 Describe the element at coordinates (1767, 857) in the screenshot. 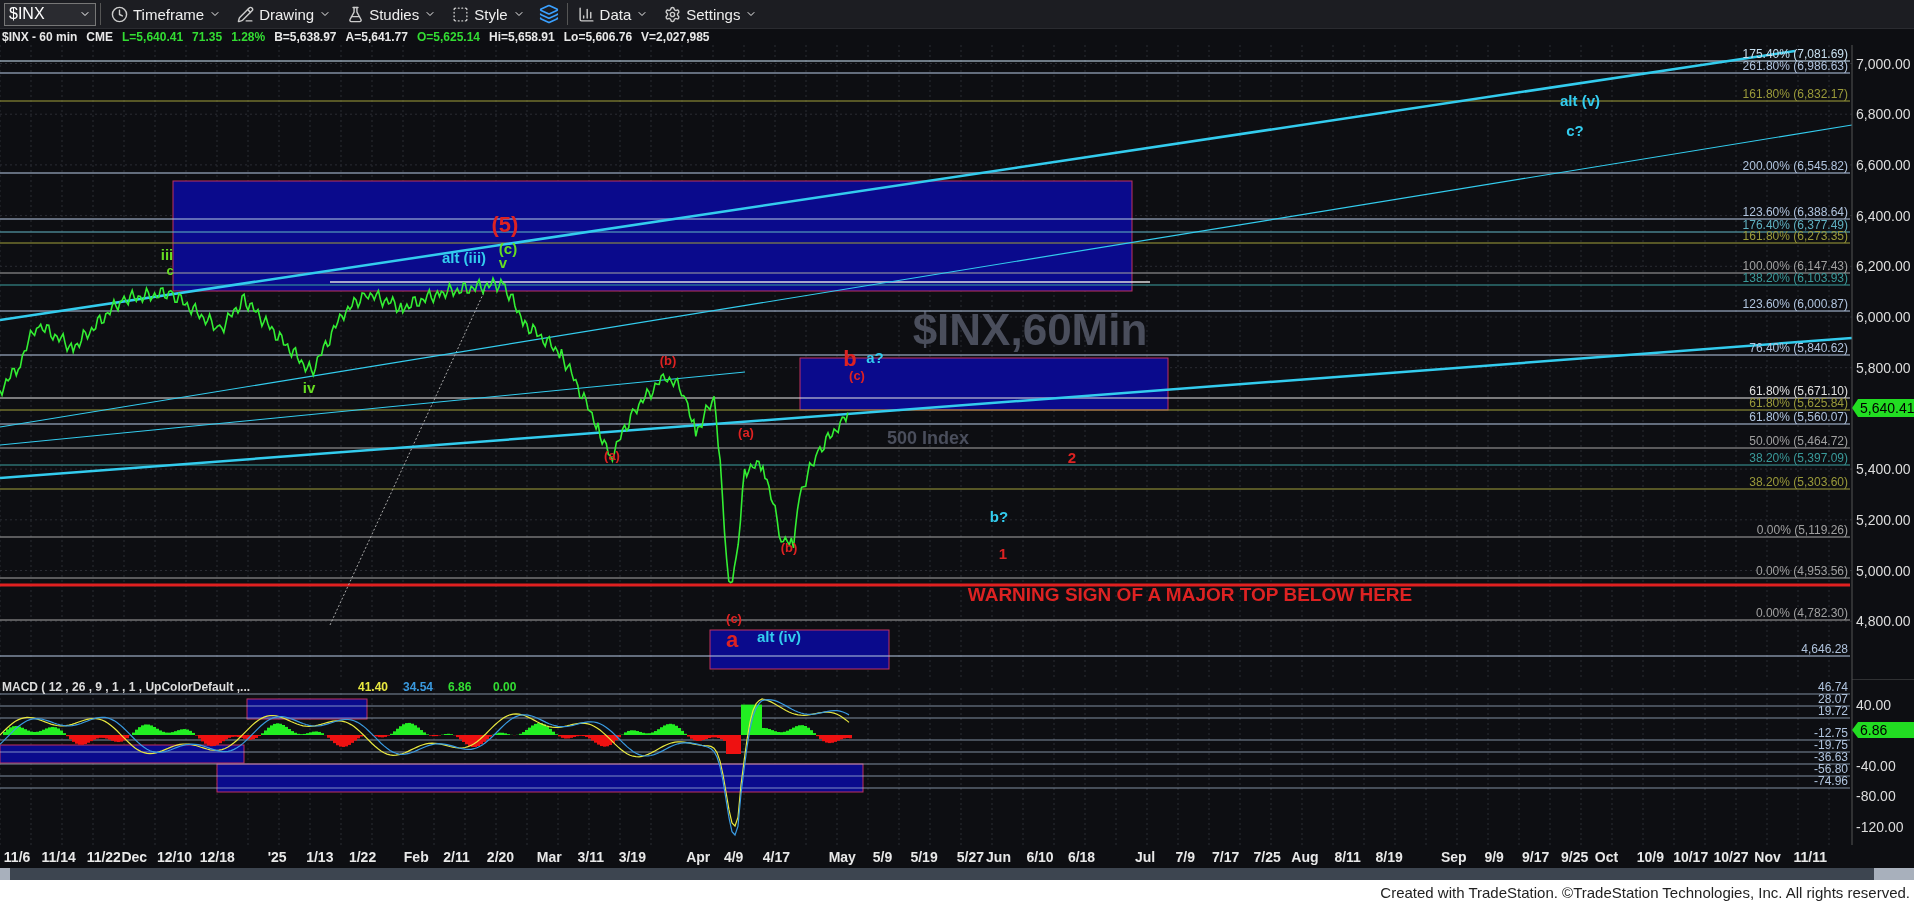

I see `time-axis-label: Nov` at that location.